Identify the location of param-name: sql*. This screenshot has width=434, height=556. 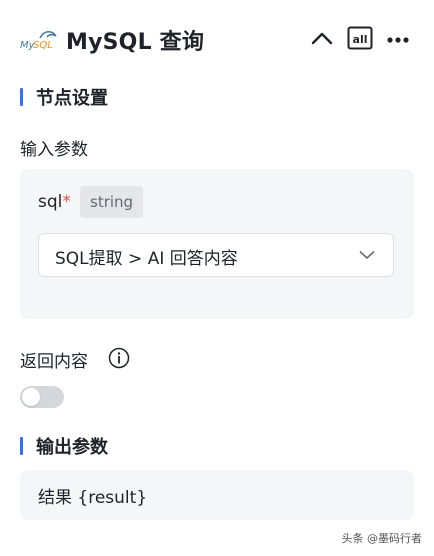
(54, 202).